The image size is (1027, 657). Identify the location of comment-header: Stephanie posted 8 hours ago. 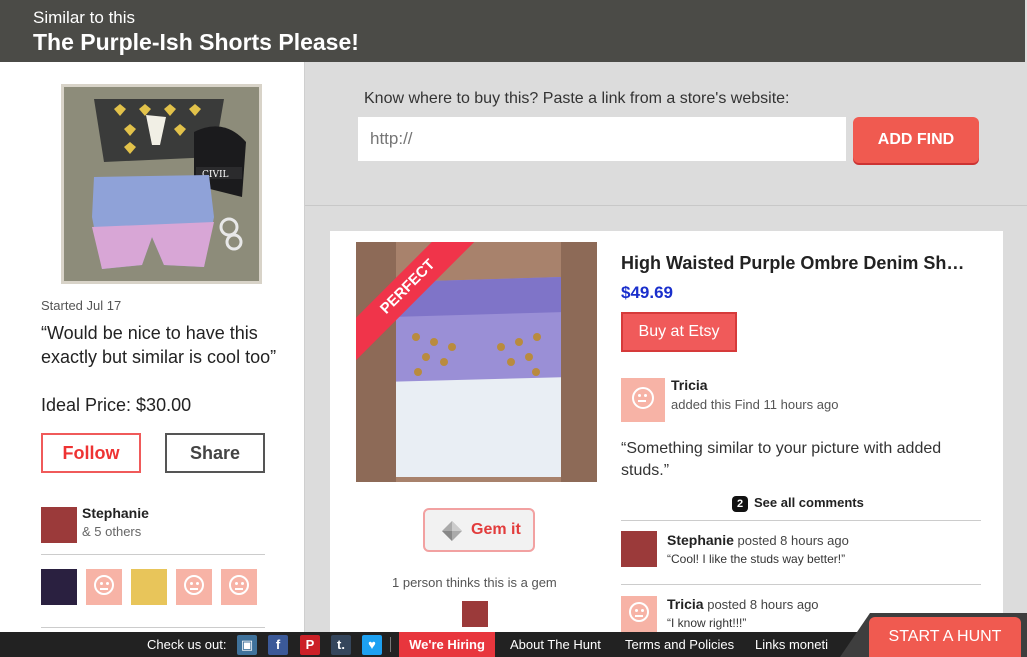
(758, 540).